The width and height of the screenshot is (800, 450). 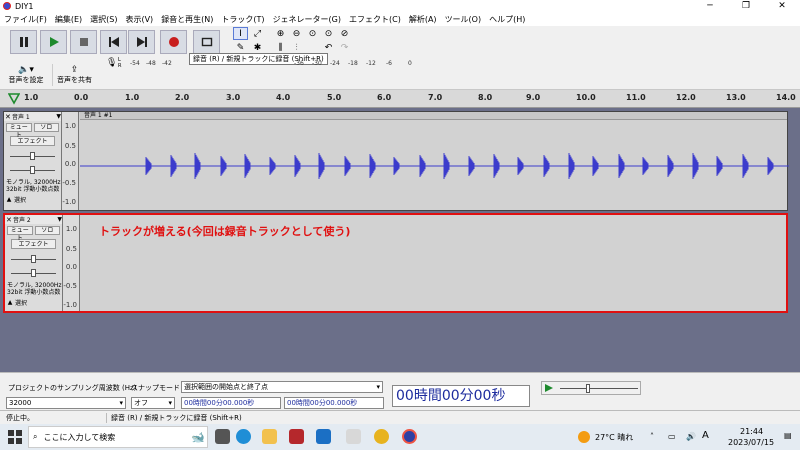 I want to click on skip-start-button, so click(x=113, y=42).